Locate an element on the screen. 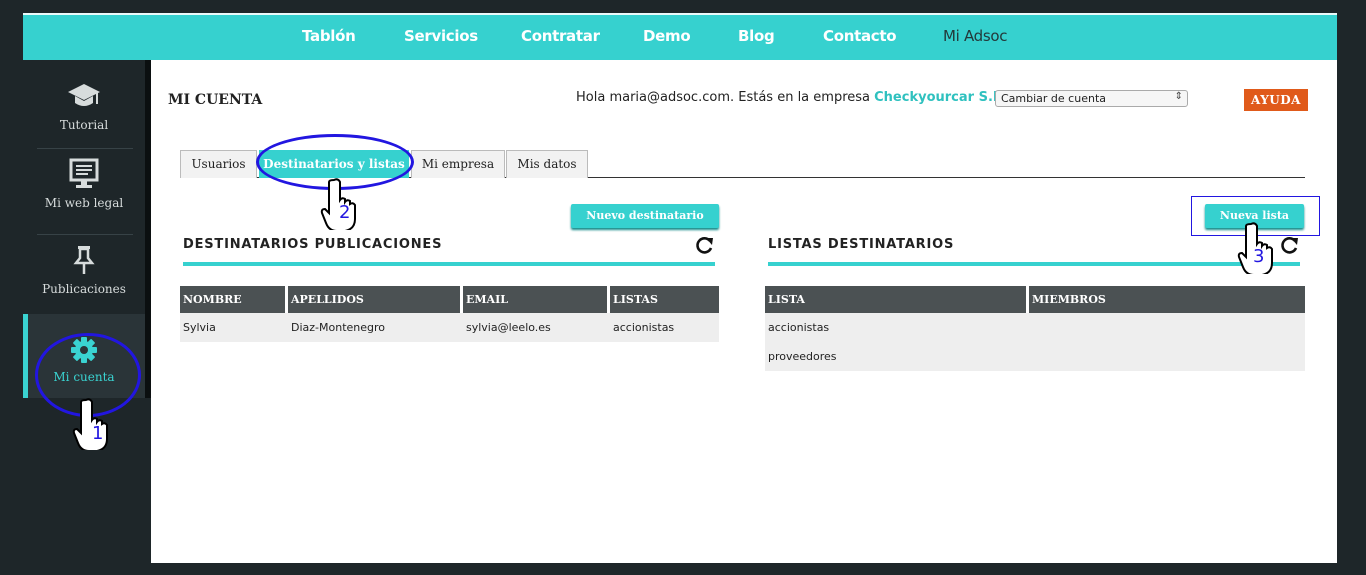 This screenshot has height=575, width=1366. tab-usuarios: Usuarios is located at coordinates (218, 164).